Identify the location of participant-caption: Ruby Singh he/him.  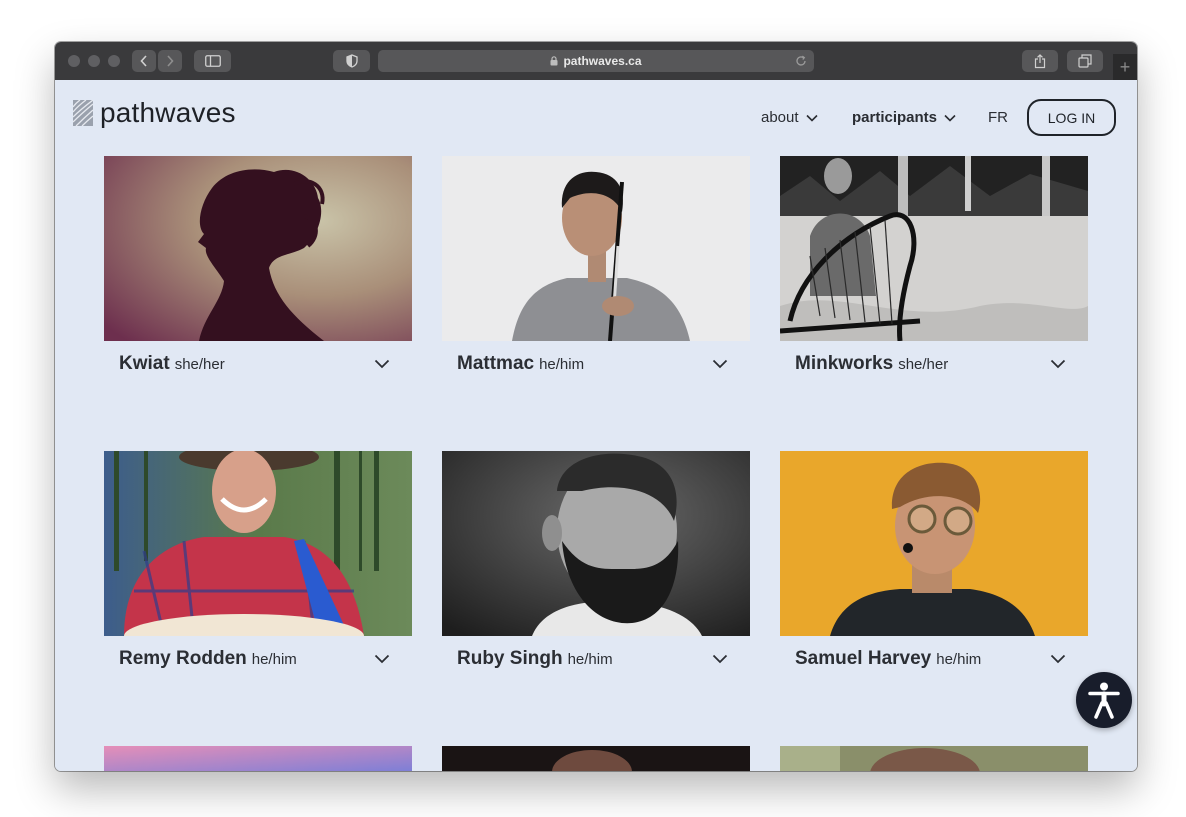
(596, 659).